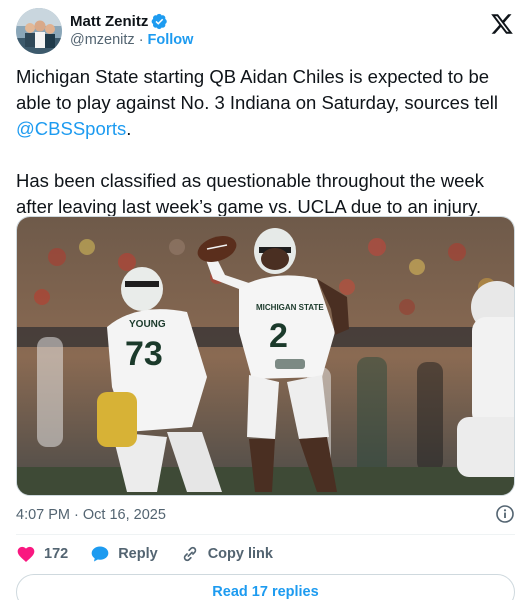  I want to click on reply-bubble-icon, so click(100, 554).